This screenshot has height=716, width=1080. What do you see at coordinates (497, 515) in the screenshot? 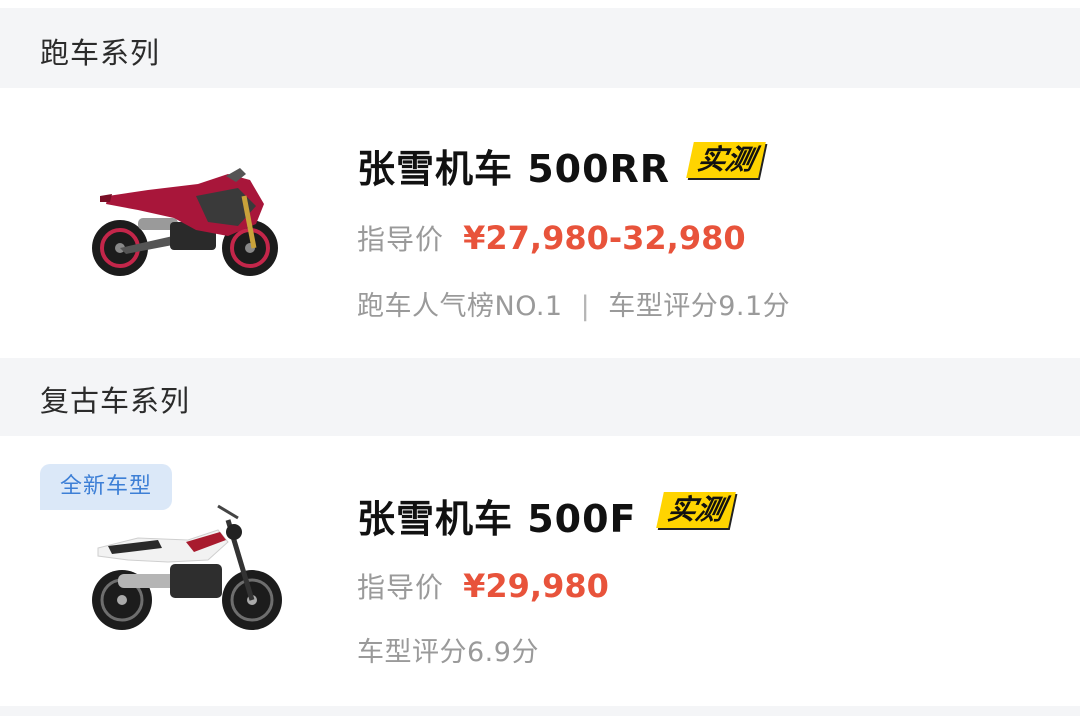
I see `model-name: 张雪机车 500F` at bounding box center [497, 515].